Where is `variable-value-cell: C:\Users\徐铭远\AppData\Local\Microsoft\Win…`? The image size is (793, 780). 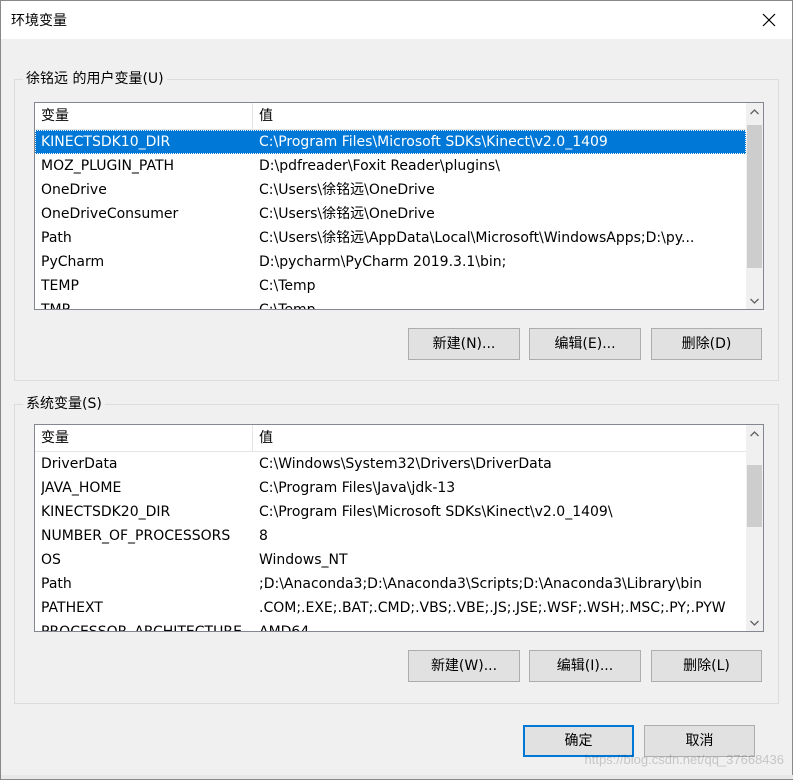 variable-value-cell: C:\Users\徐铭远\AppData\Local\Microsoft\Win… is located at coordinates (477, 238).